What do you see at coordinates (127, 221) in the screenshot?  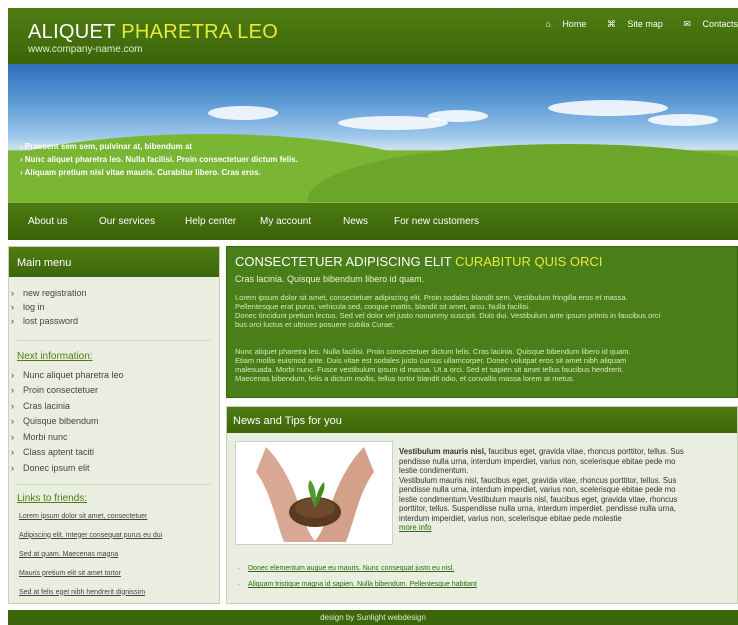 I see `nav-our-services: Our services` at bounding box center [127, 221].